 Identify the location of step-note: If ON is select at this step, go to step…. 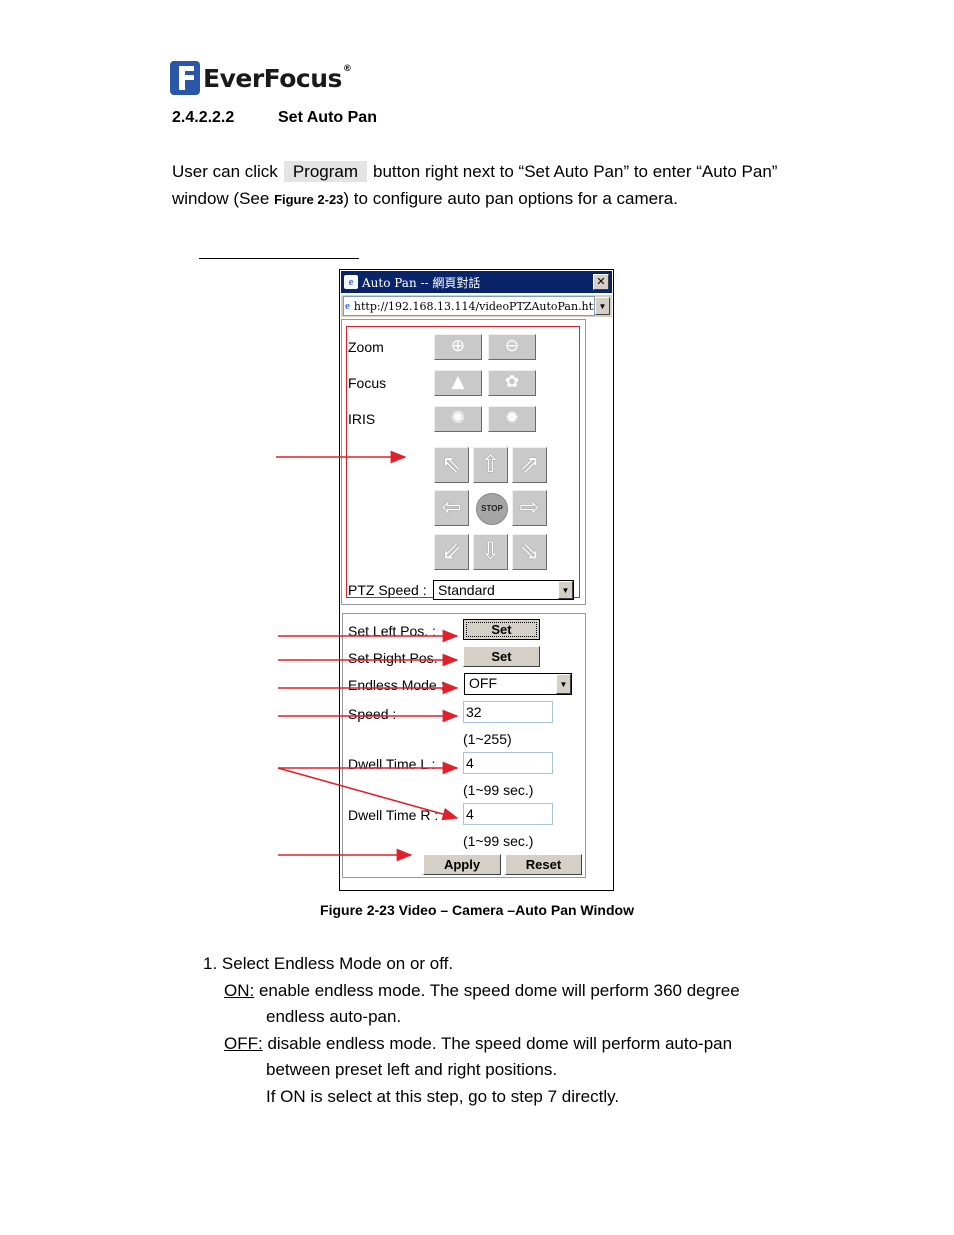
(443, 1096).